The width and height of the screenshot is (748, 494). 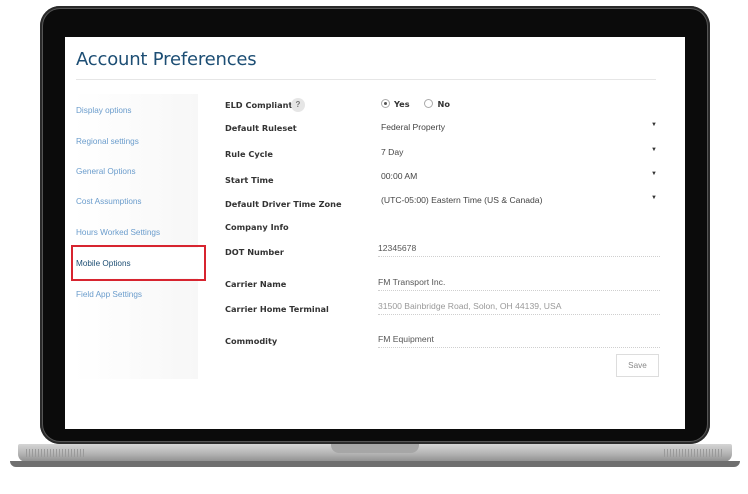 I want to click on sidebar-item-regional-settings: Regional settings, so click(x=107, y=141).